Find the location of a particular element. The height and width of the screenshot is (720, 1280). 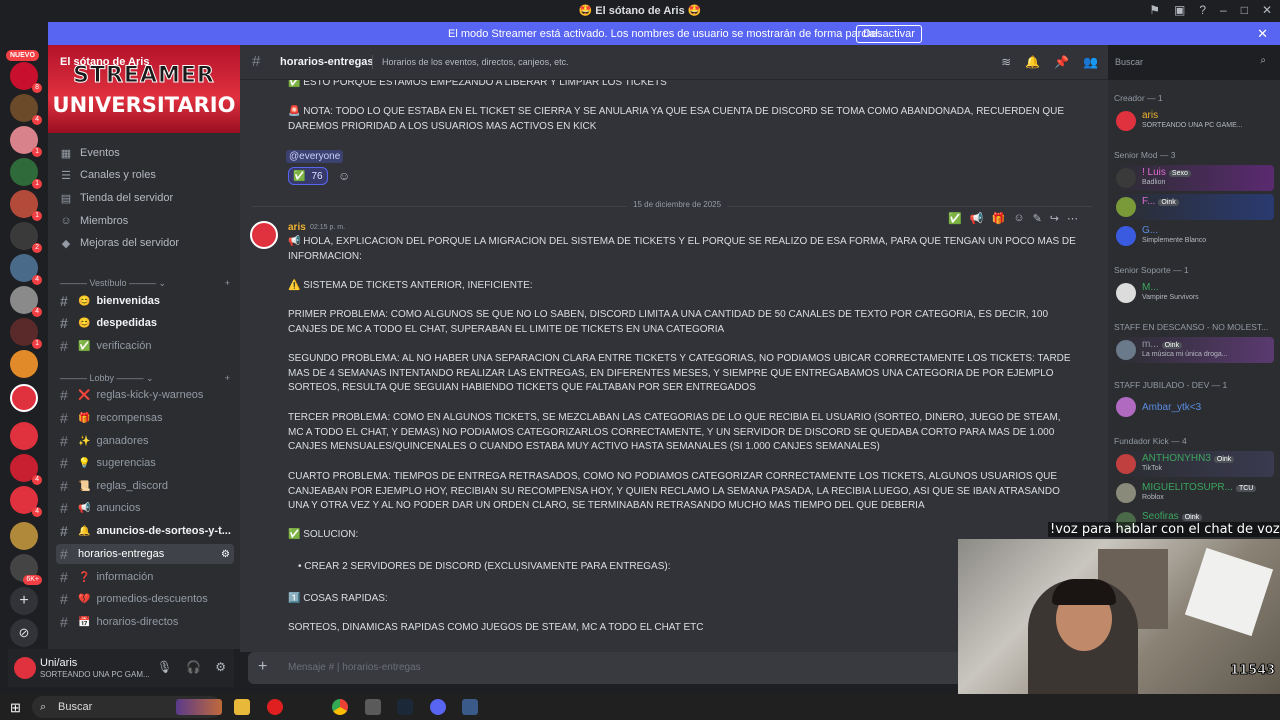

shop-icon: ▤ is located at coordinates (66, 198).